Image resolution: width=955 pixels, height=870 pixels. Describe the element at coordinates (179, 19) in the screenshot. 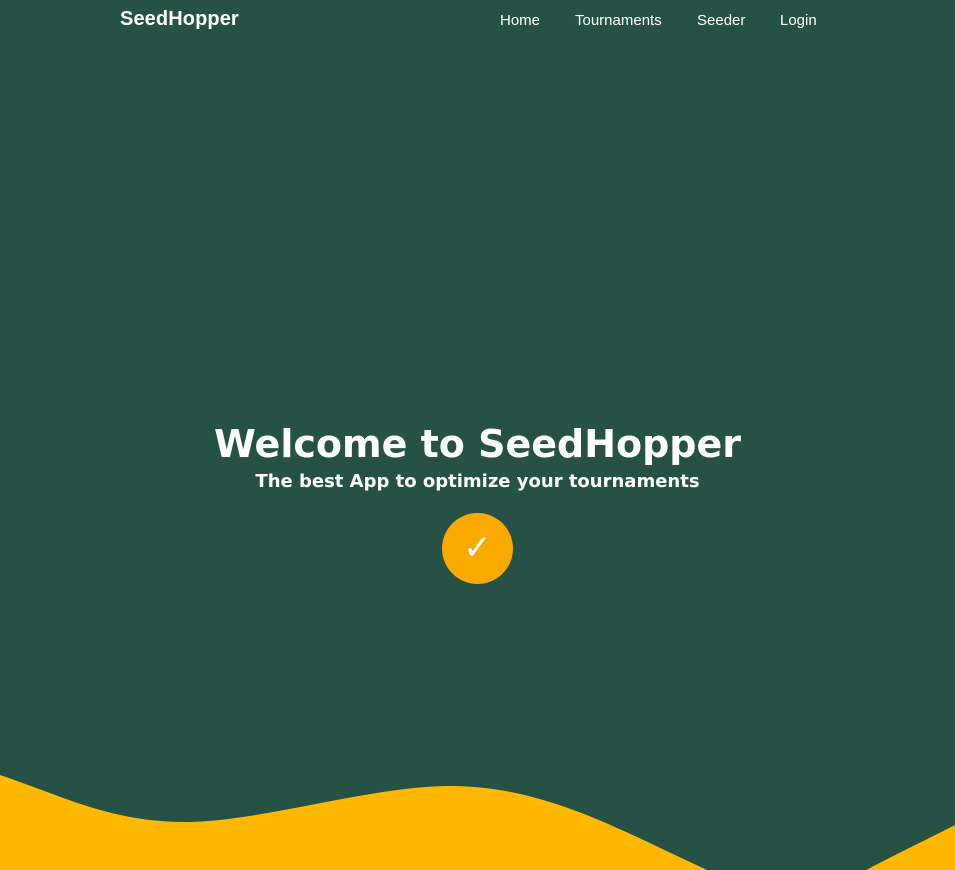

I see `brand-logo: SeedHopper` at that location.